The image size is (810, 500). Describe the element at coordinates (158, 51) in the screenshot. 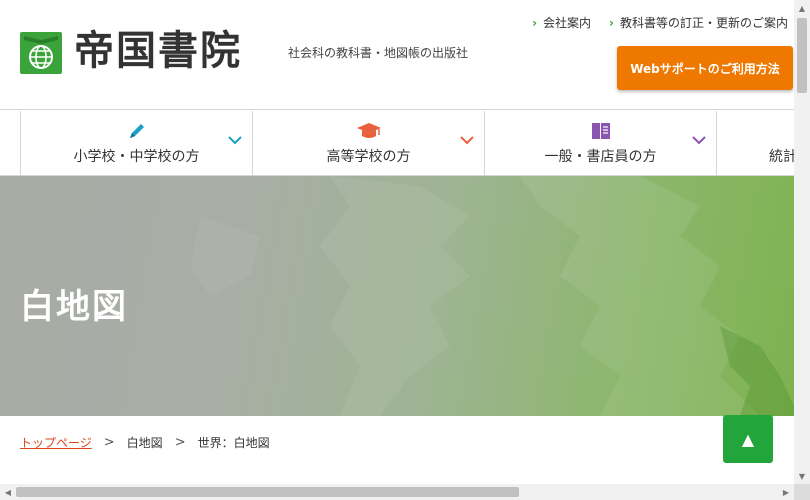

I see `logo-text: 帝国書院` at that location.